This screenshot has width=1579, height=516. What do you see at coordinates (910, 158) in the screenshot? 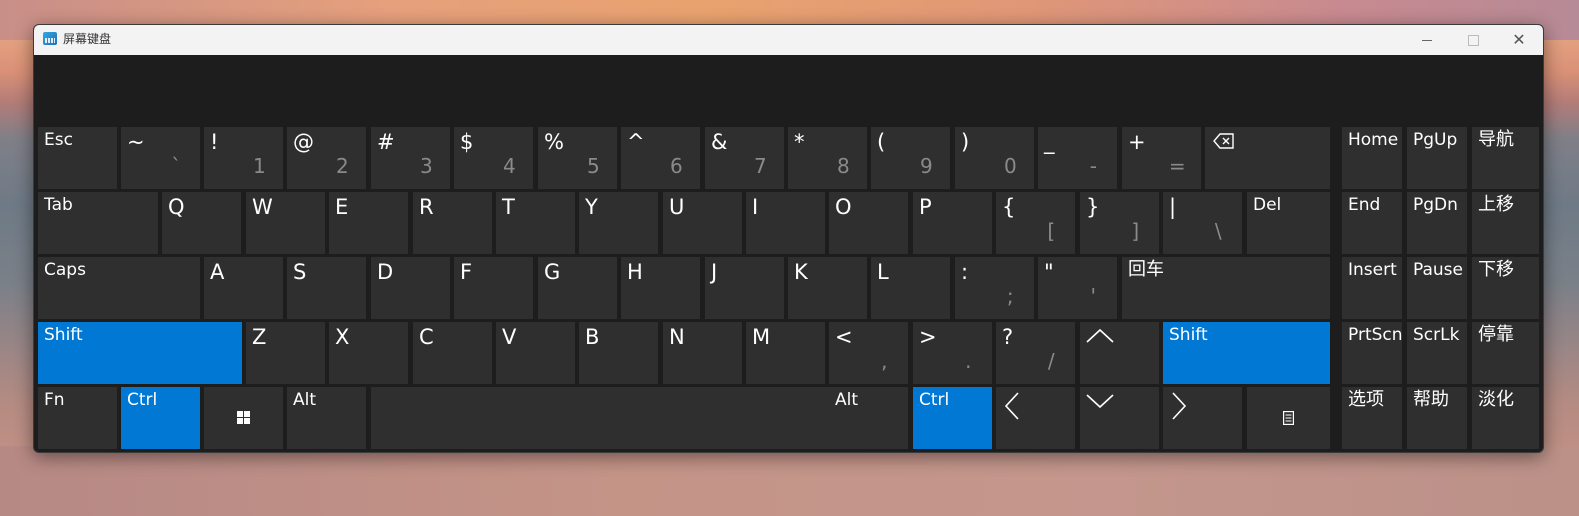
I see `key-left-paren: (9` at bounding box center [910, 158].